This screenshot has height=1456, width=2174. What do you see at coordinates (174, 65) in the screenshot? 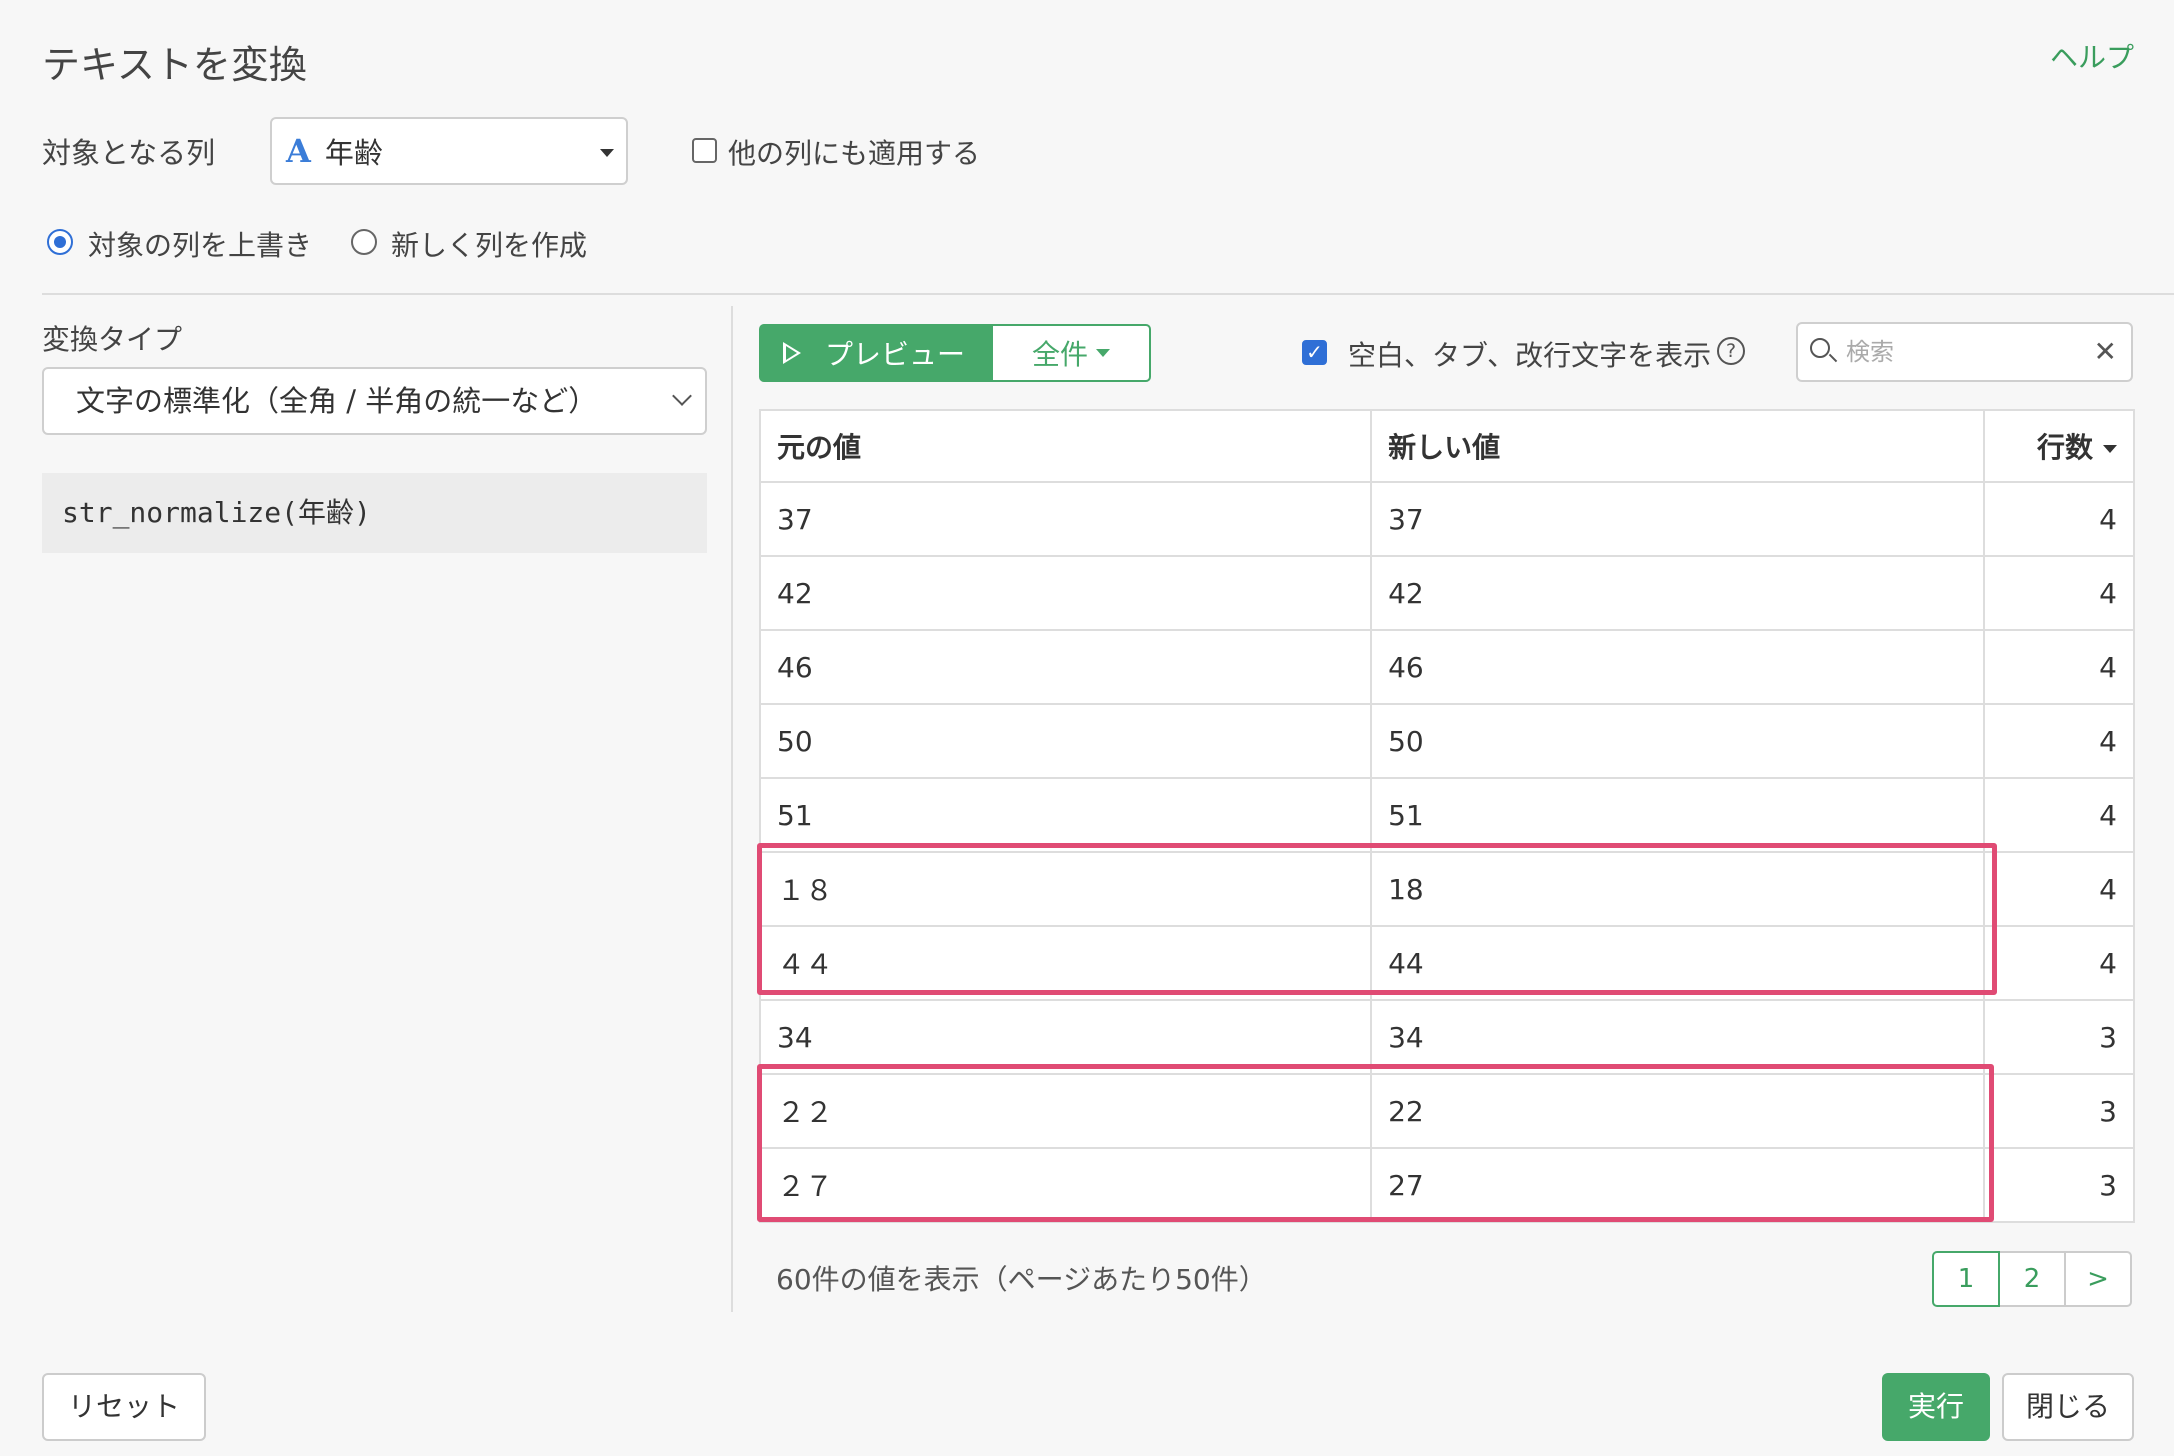
I see `dialog-title: テキストを変換` at bounding box center [174, 65].